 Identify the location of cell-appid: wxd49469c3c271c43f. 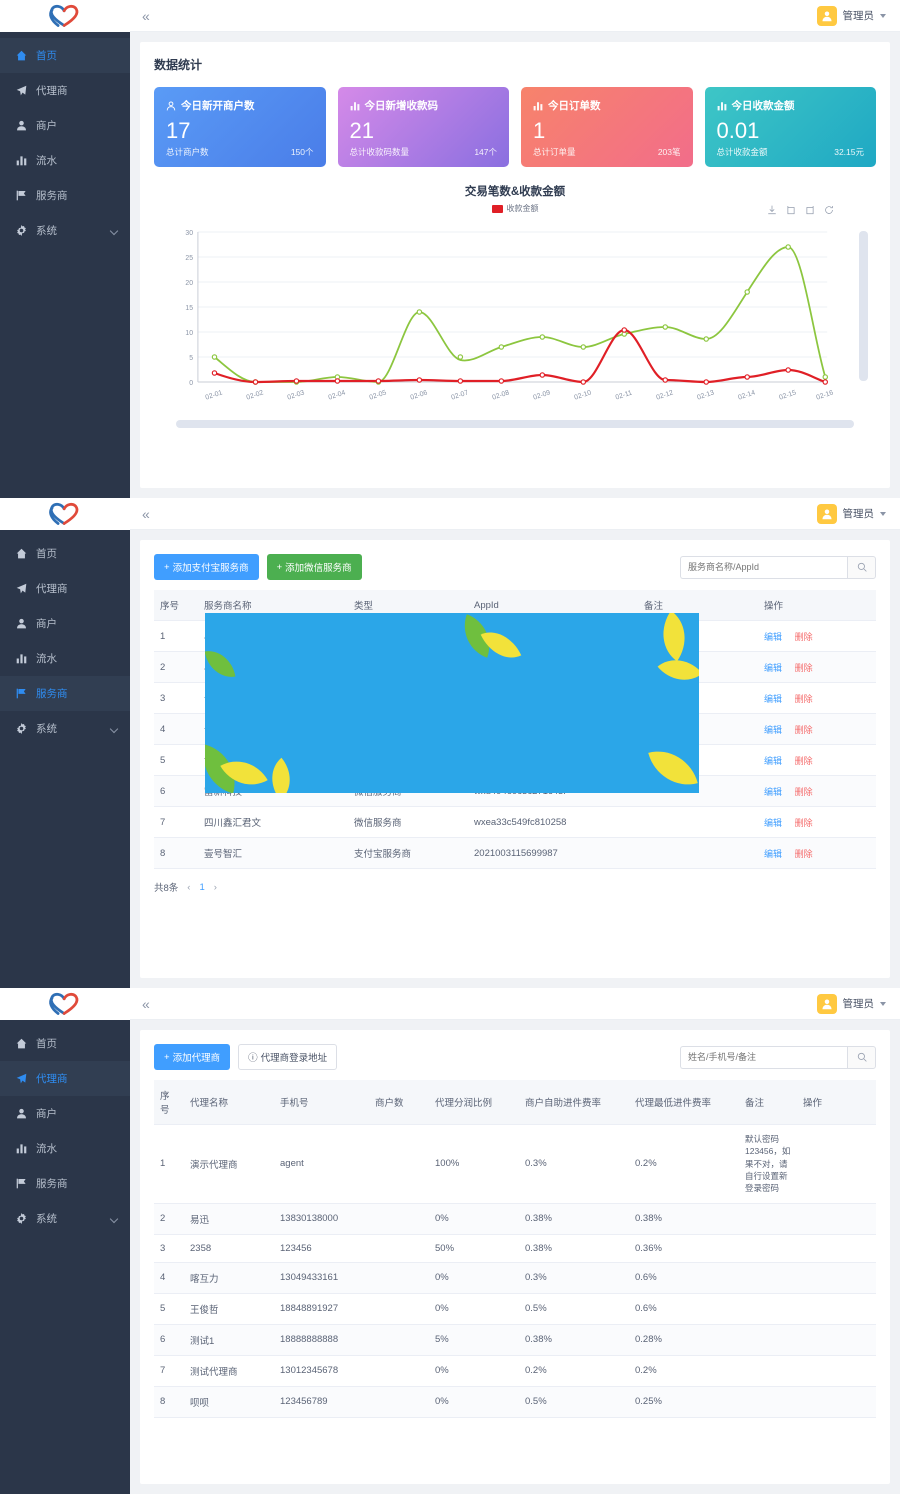
(553, 791).